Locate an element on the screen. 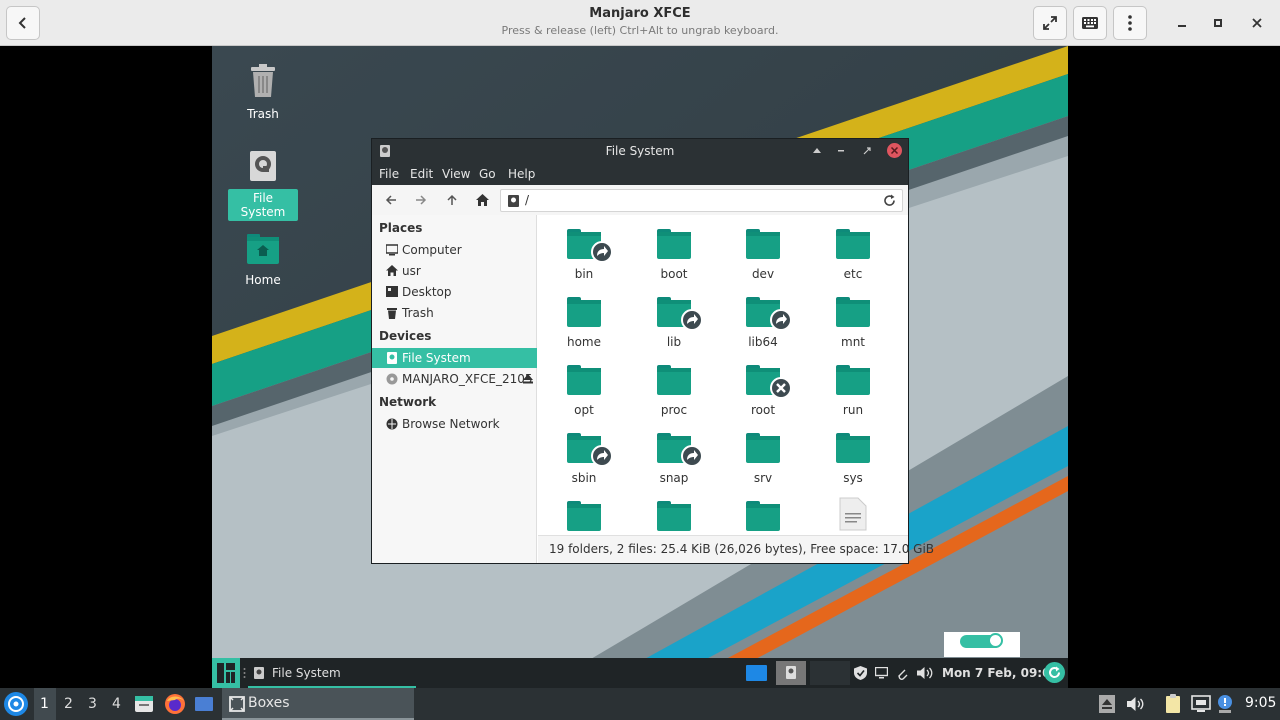  file-item: srv is located at coordinates (763, 459).